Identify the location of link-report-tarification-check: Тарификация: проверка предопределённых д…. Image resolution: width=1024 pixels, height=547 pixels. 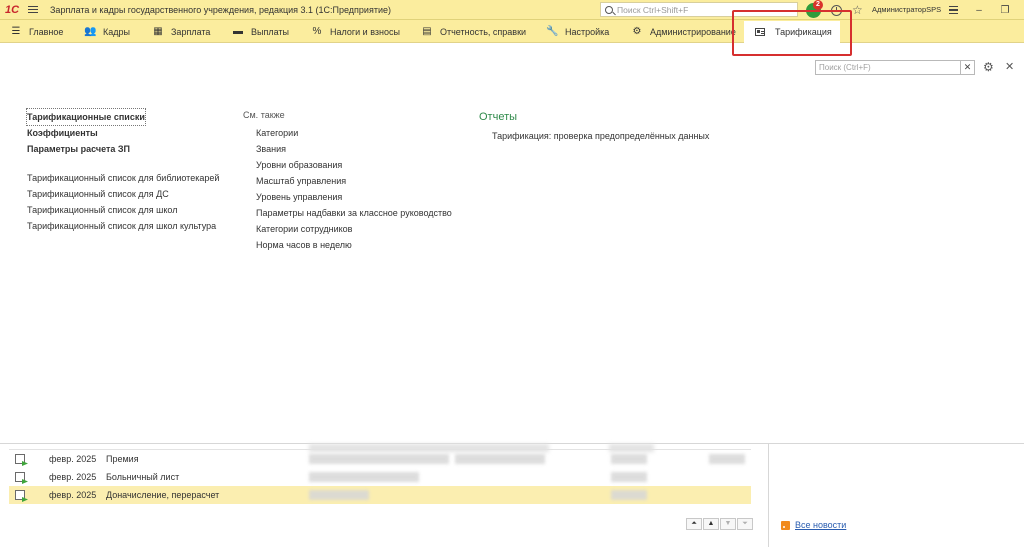
(600, 136).